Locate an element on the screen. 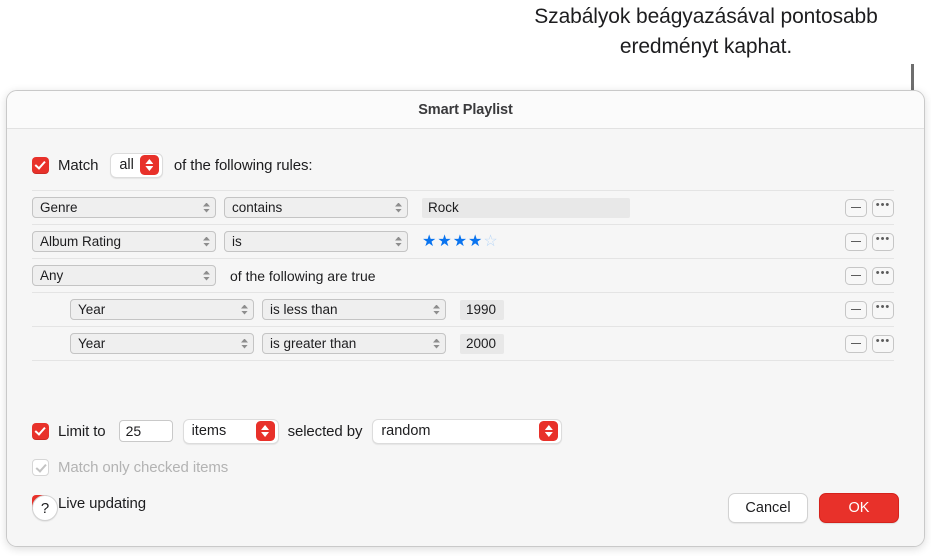 This screenshot has height=556, width=931. rule-field-select: Album Rating is located at coordinates (124, 241).